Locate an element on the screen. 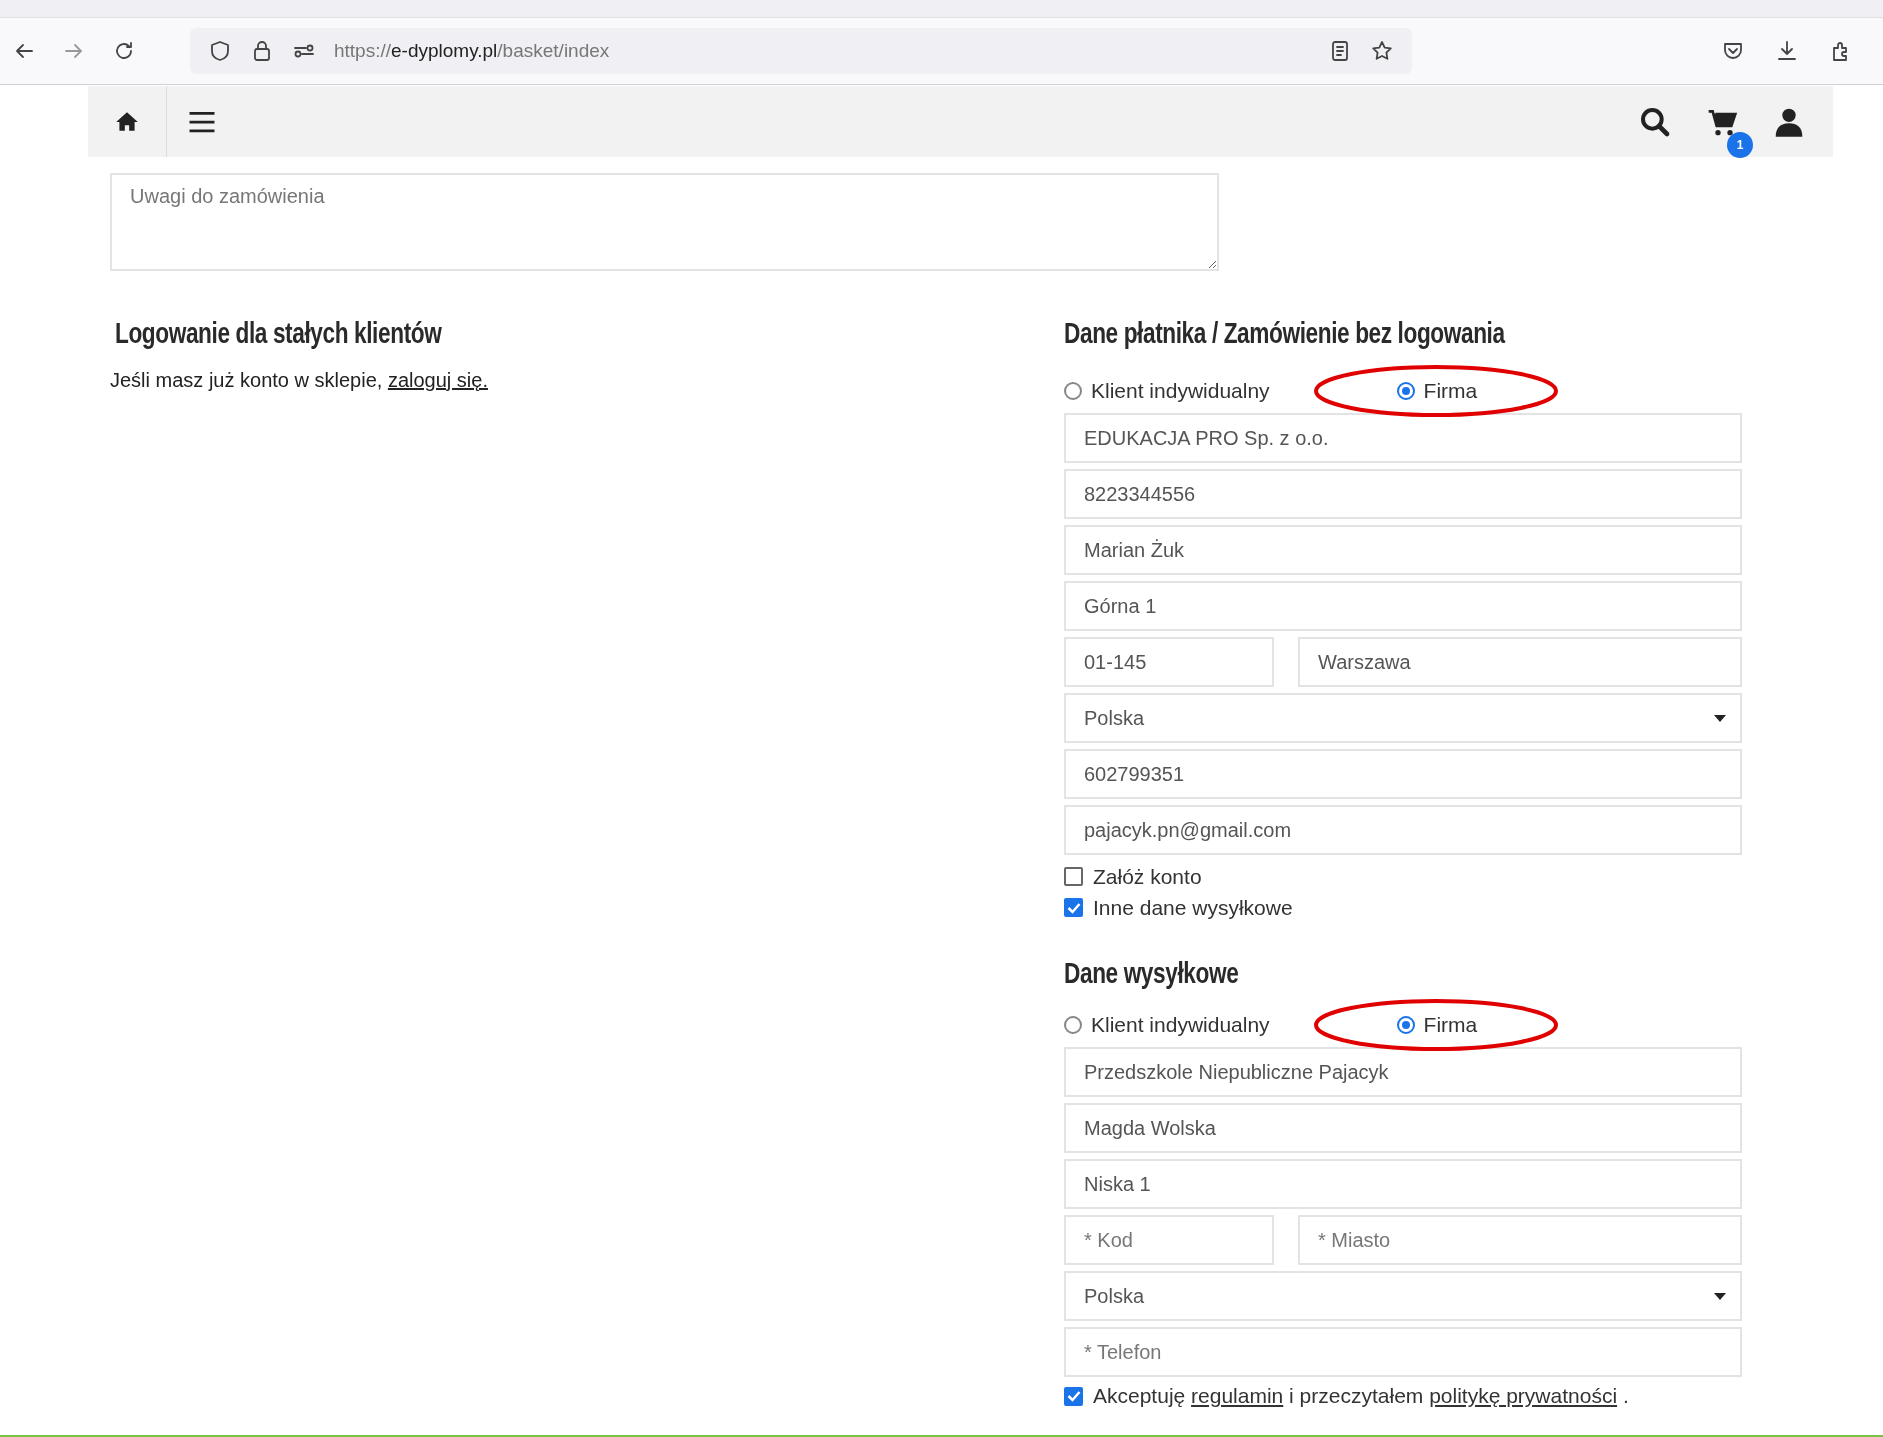  input-field: Górna 1 is located at coordinates (1403, 606).